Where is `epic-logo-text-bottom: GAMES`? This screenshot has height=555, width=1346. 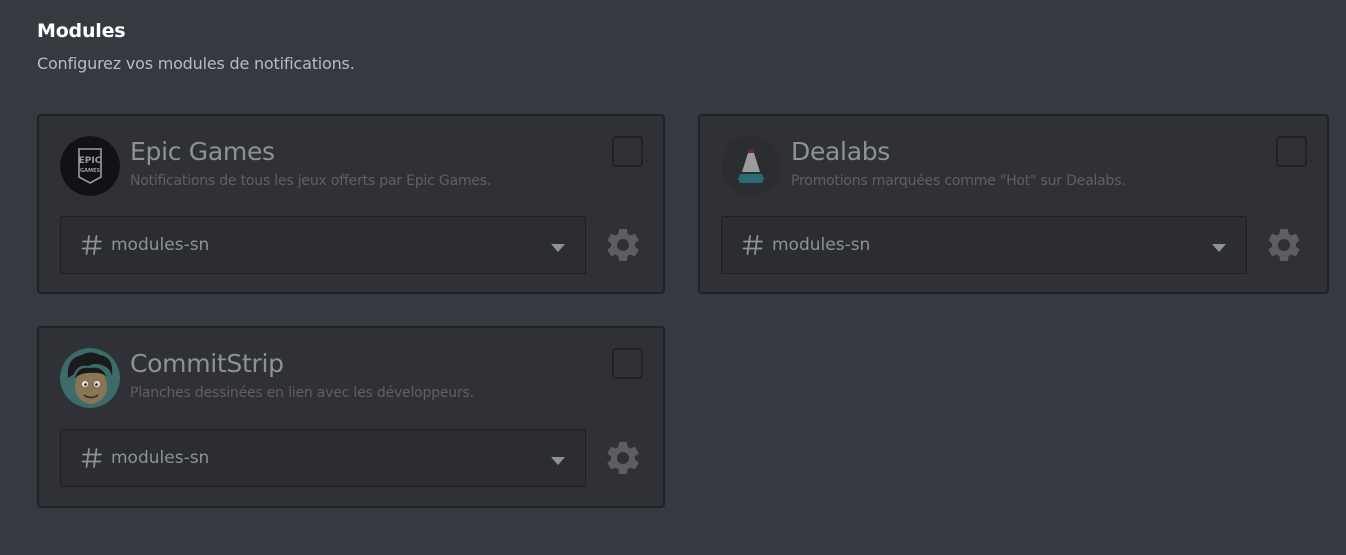
epic-logo-text-bottom: GAMES is located at coordinates (90, 171).